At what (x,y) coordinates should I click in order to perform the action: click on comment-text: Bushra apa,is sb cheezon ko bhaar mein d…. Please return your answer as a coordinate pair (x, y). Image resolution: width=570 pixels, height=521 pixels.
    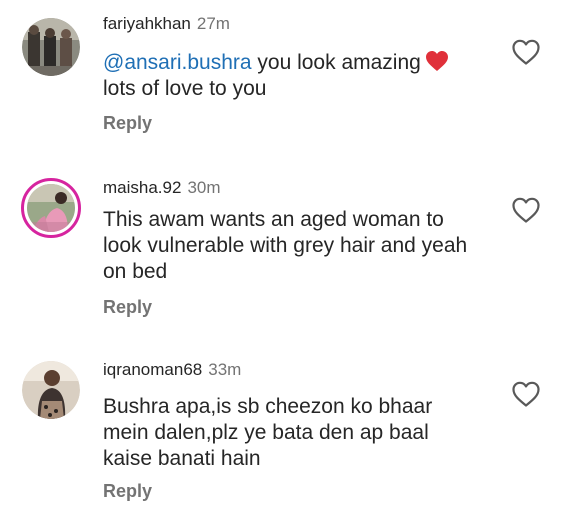
    Looking at the image, I should click on (268, 432).